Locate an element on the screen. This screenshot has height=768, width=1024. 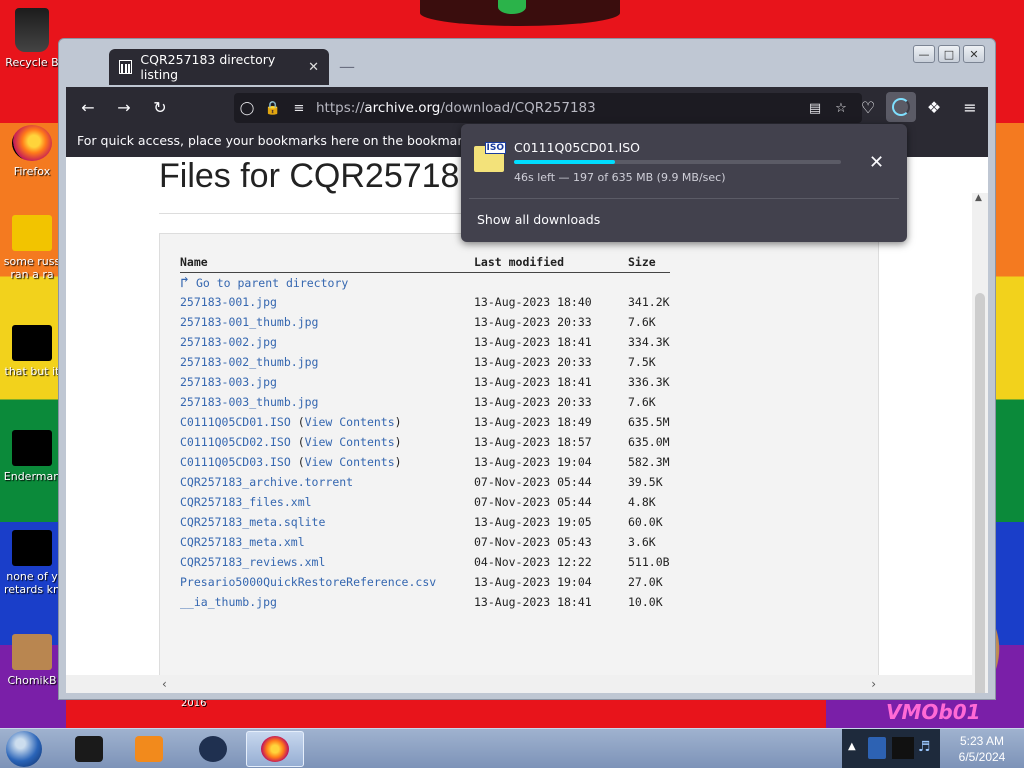
file-name-cell: CQR257183_meta.xml is located at coordinates (327, 542).